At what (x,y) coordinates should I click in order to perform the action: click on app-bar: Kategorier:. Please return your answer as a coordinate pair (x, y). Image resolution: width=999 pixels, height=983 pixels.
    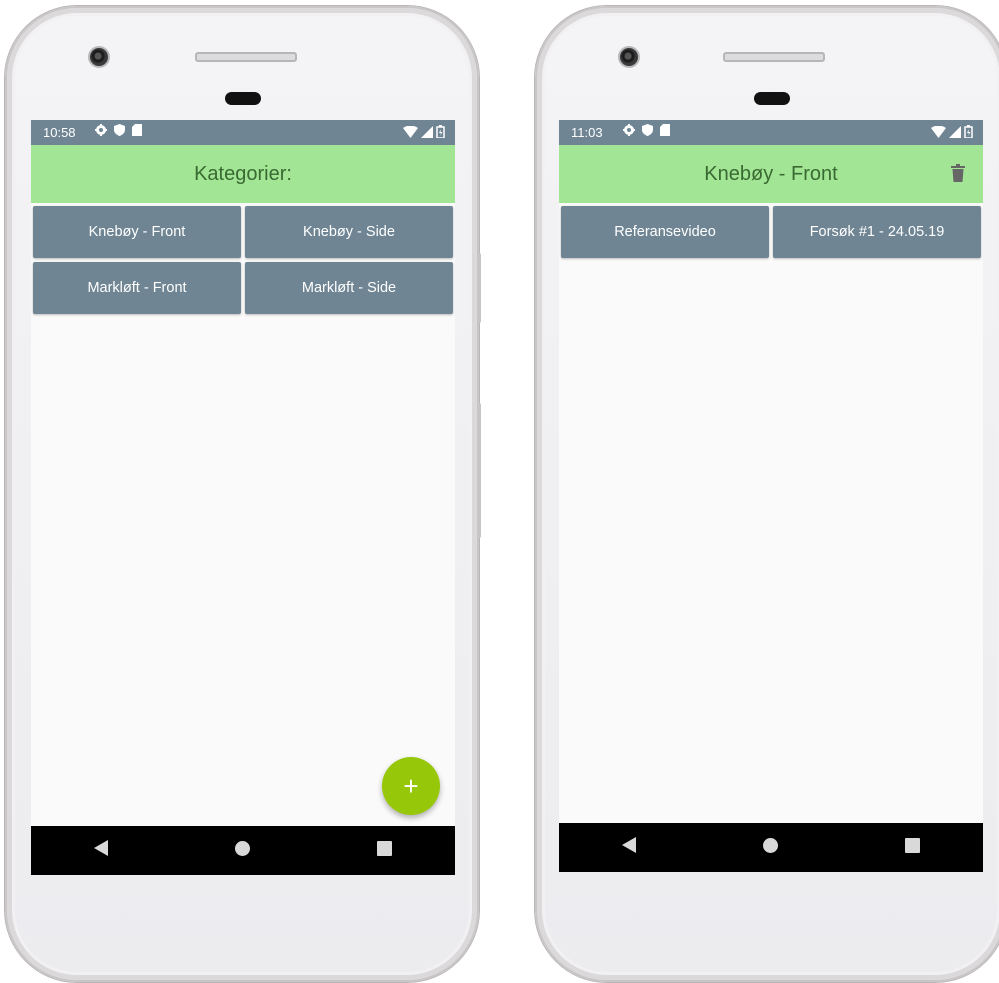
    Looking at the image, I should click on (243, 174).